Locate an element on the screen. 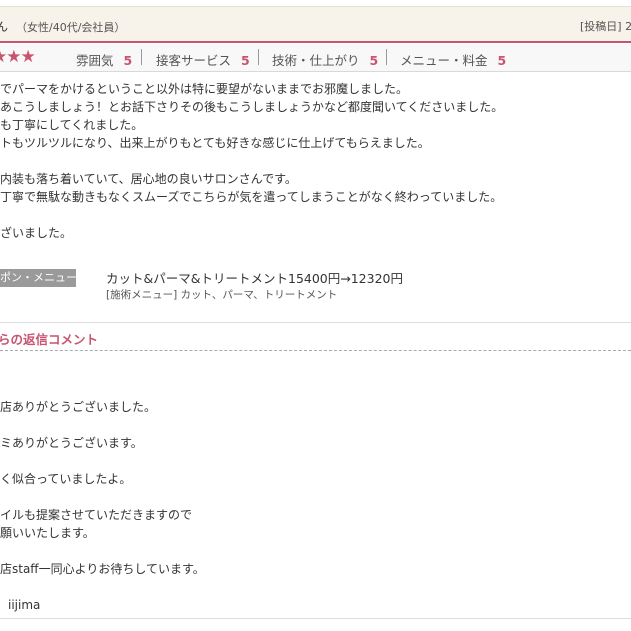 Image resolution: width=631 pixels, height=631 pixels. reply-line: ミありがとうございます。 is located at coordinates (71, 443).